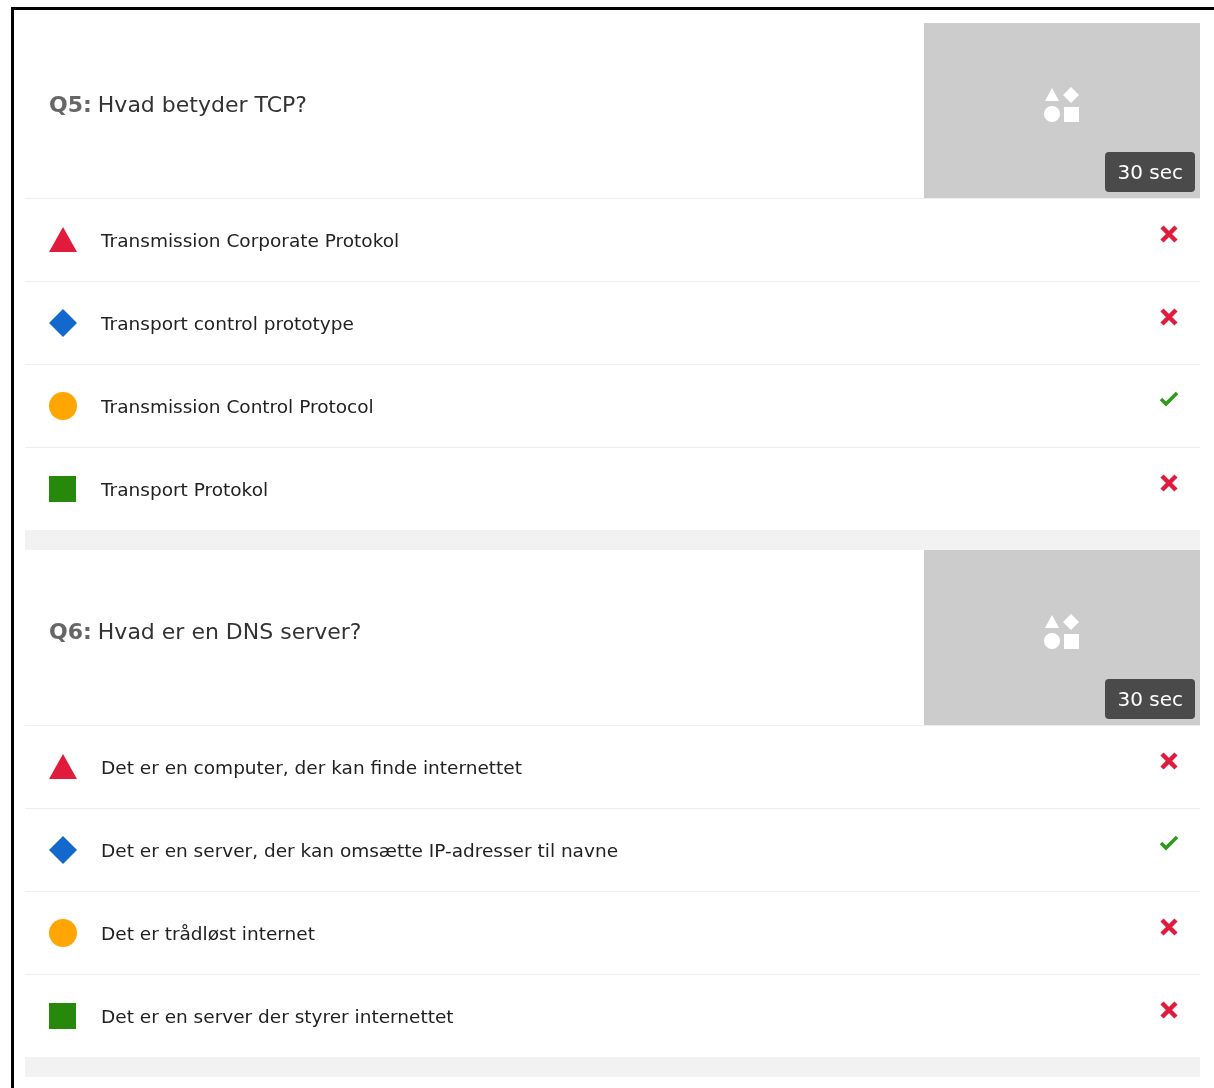 Image resolution: width=1214 pixels, height=1088 pixels. Describe the element at coordinates (278, 1016) in the screenshot. I see `answer-text: Det er en server der styrer internettet` at that location.